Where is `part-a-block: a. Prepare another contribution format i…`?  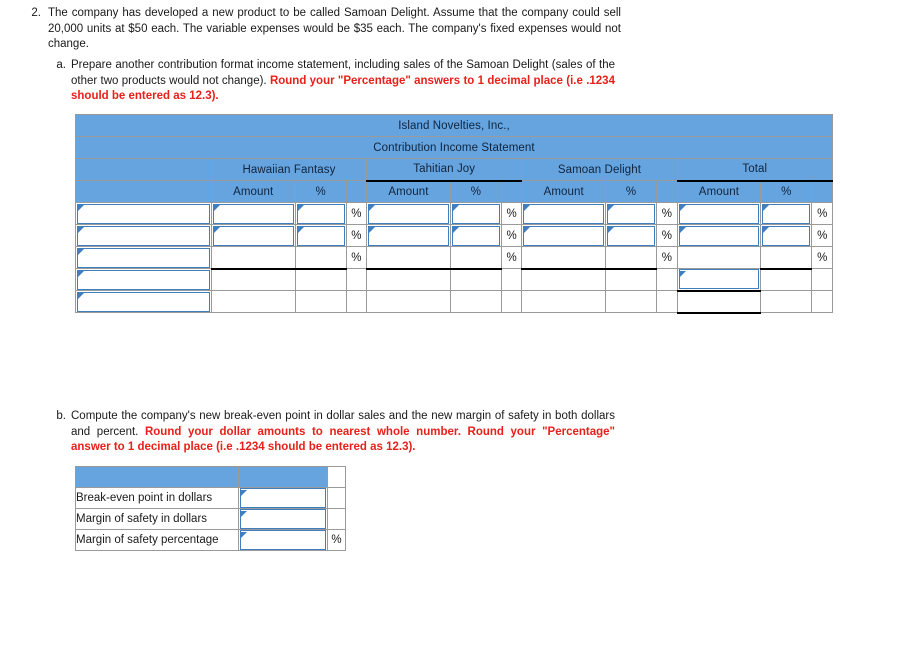
part-a-block: a. Prepare another contribution format i… is located at coordinates (335, 81).